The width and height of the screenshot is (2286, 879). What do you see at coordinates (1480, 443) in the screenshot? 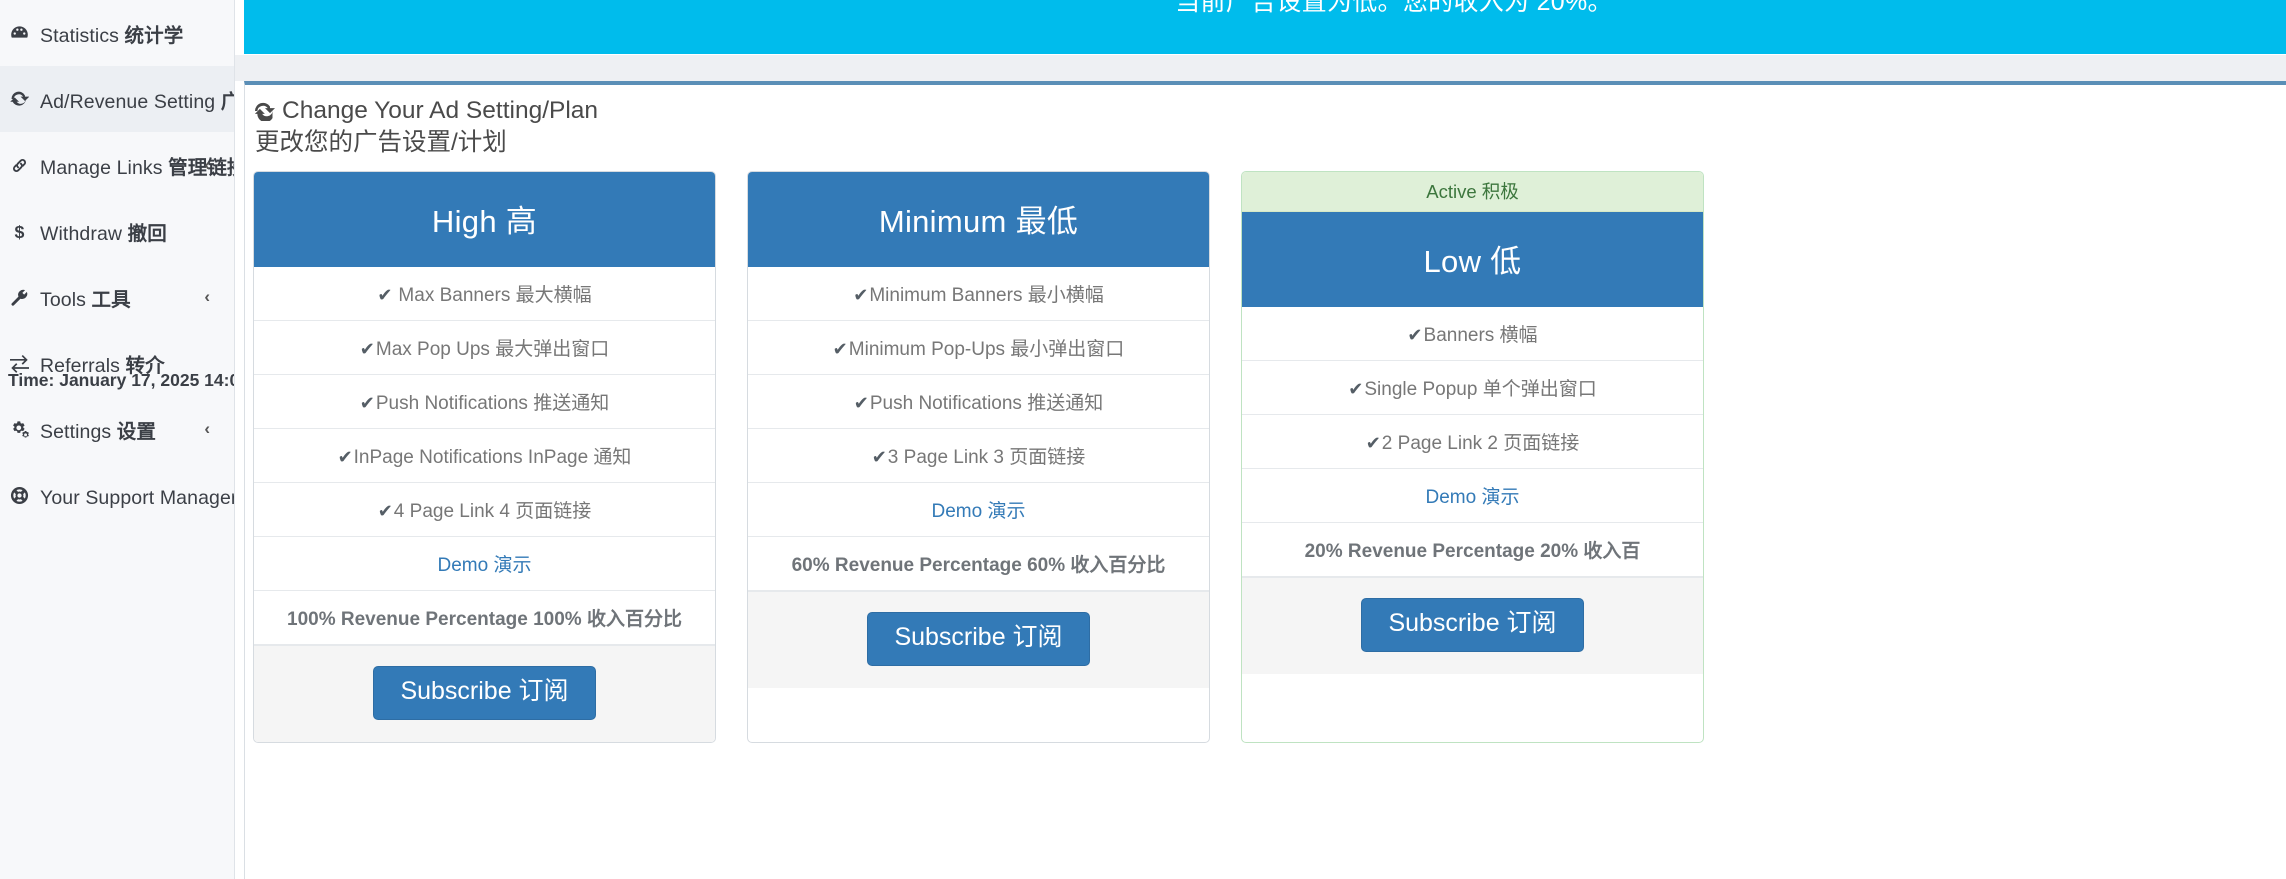
I see `feature-label: 2 Page Link 2 页面链接` at bounding box center [1480, 443].